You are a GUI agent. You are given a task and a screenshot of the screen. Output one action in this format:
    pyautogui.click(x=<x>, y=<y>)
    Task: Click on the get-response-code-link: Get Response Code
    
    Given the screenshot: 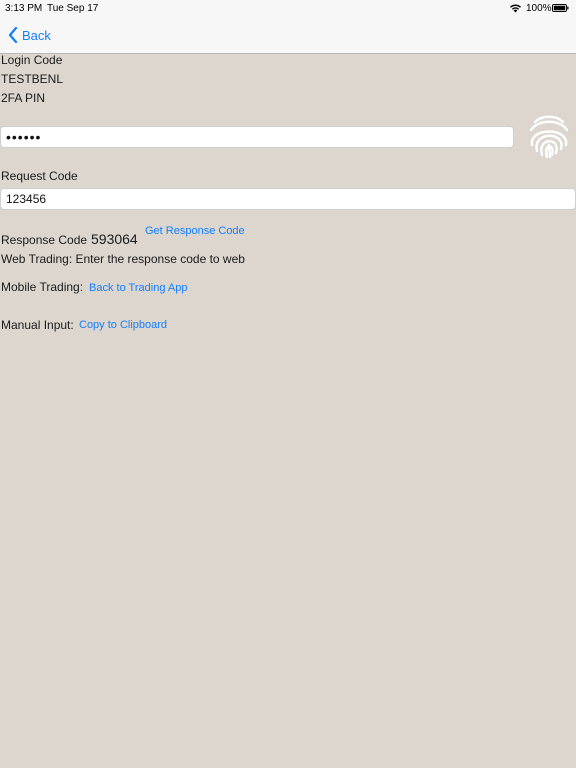 What is the action you would take?
    pyautogui.click(x=195, y=231)
    